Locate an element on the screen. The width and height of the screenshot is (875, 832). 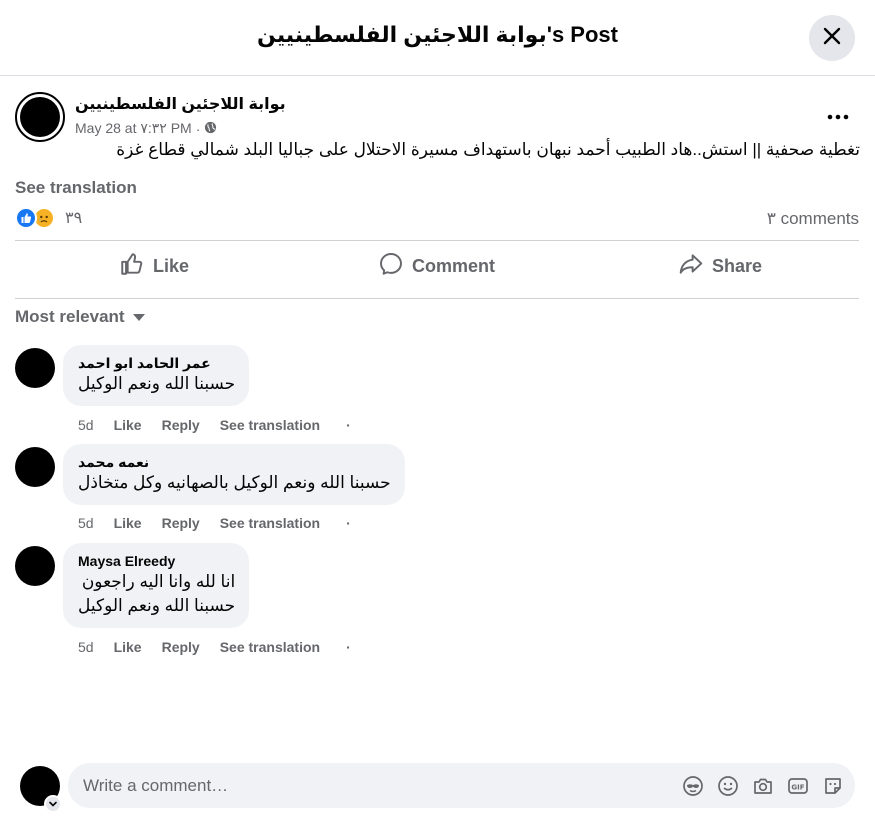
comment-label: Comment is located at coordinates (454, 265).